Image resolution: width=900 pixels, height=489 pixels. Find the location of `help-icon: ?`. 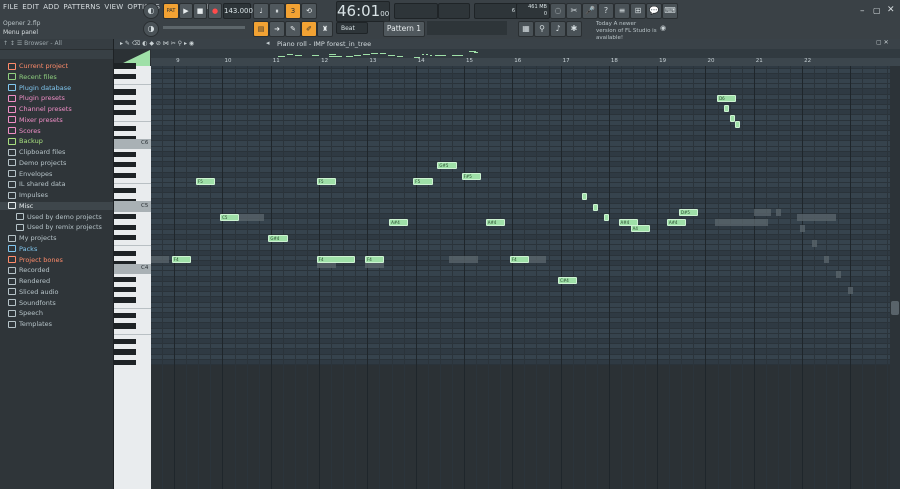

help-icon: ? is located at coordinates (606, 11).